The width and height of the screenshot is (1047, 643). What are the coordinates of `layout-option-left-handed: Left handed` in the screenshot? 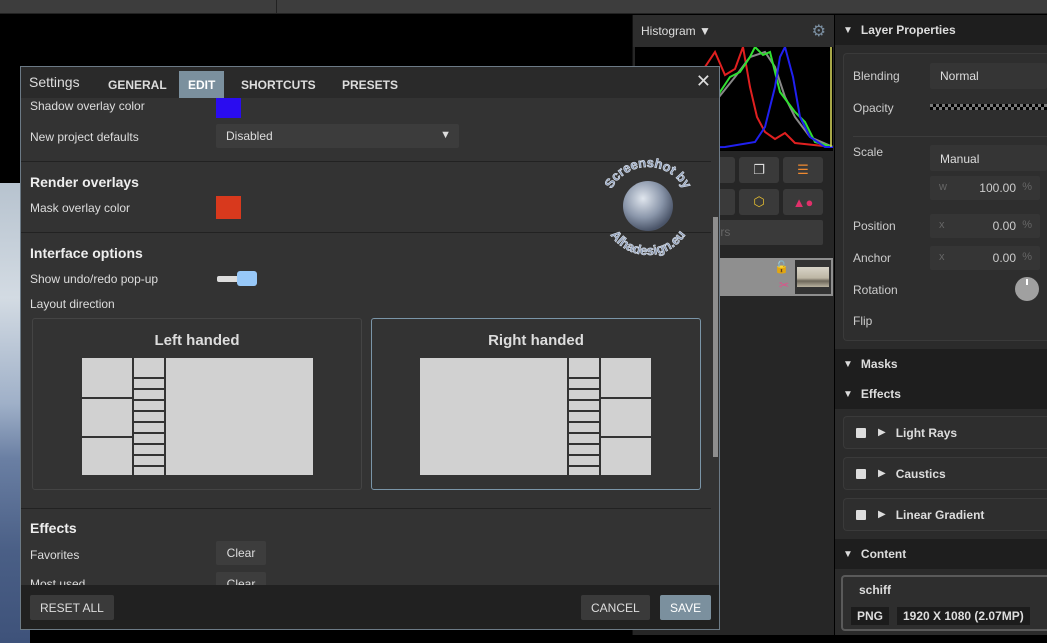 It's located at (197, 404).